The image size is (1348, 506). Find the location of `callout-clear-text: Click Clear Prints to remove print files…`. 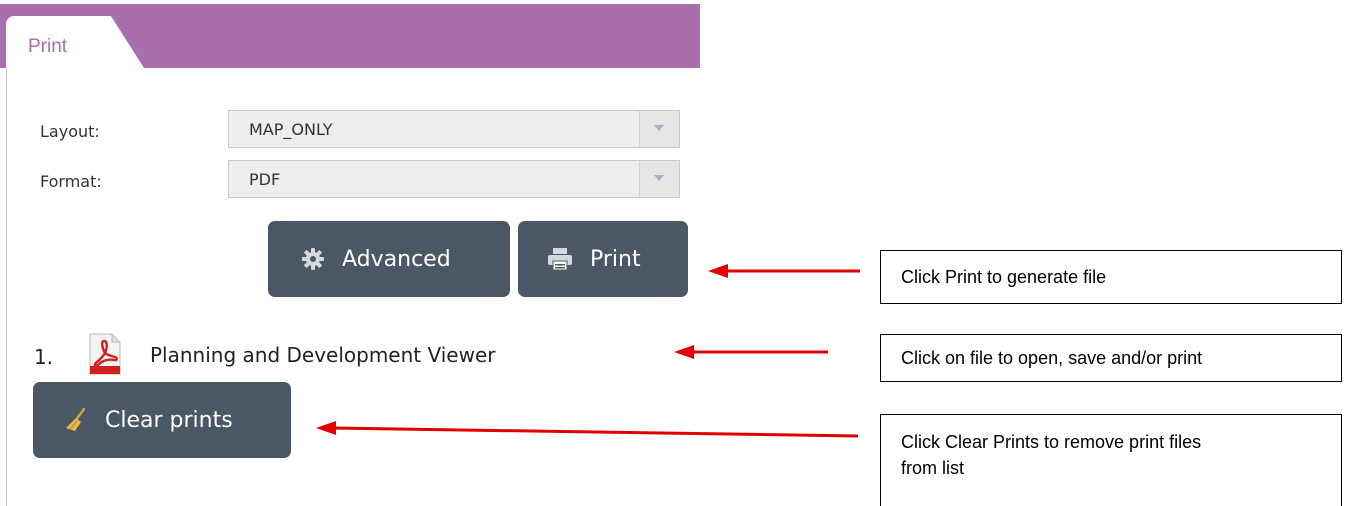

callout-clear-text: Click Clear Prints to remove print files… is located at coordinates (1051, 455).